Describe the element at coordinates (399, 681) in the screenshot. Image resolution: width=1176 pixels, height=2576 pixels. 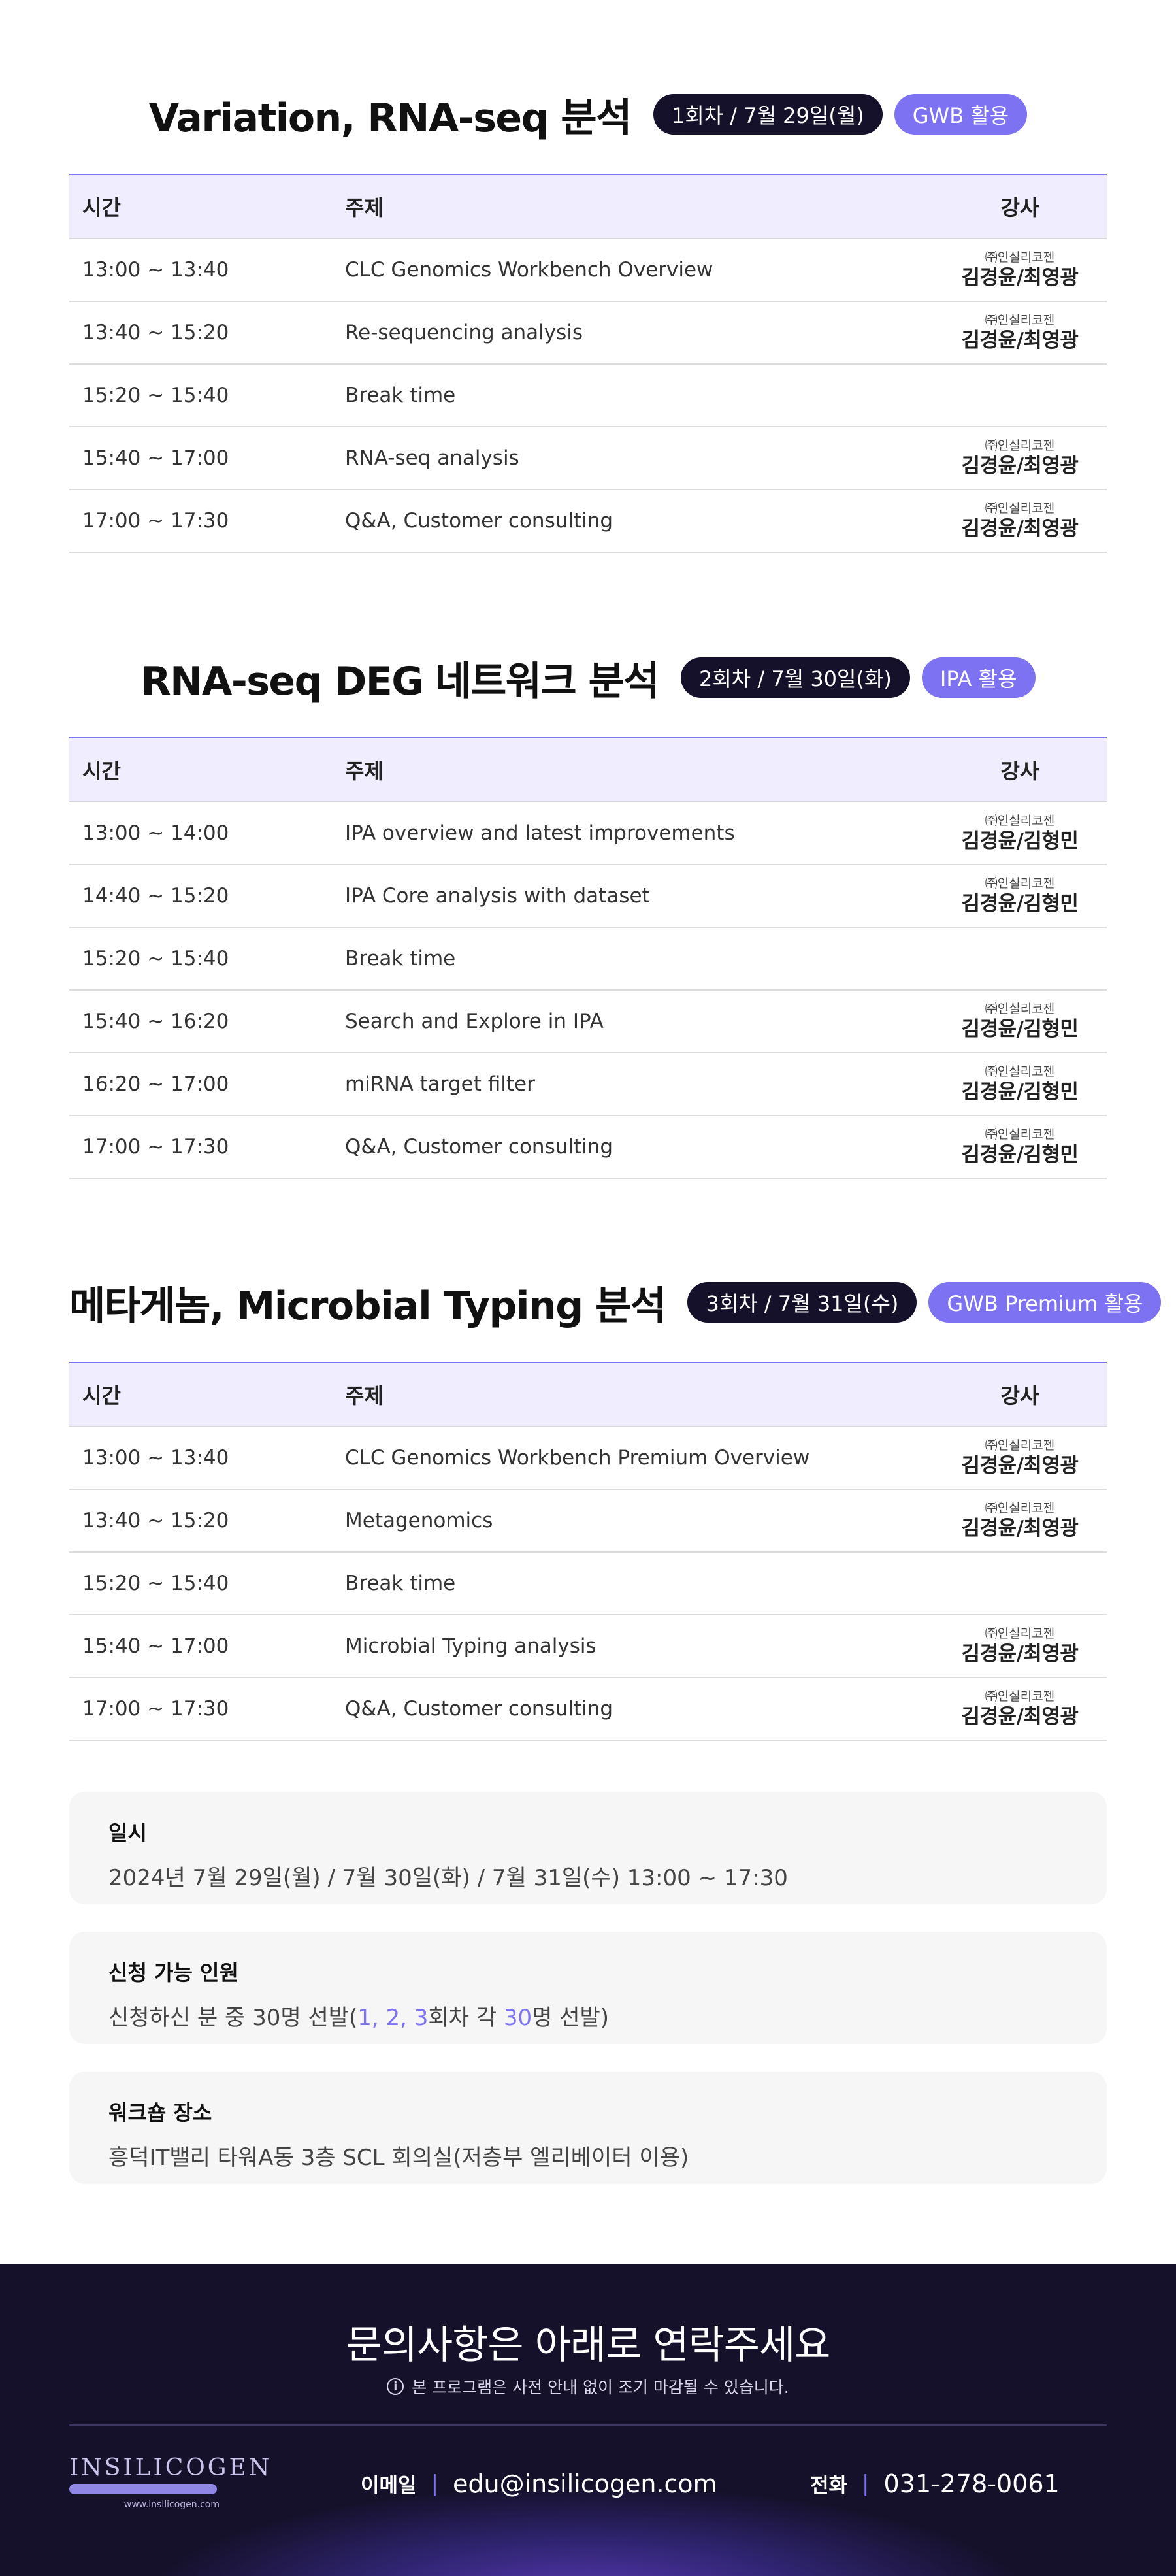
I see `session-2-title: RNA-seq DEG 네트워크 분석` at that location.